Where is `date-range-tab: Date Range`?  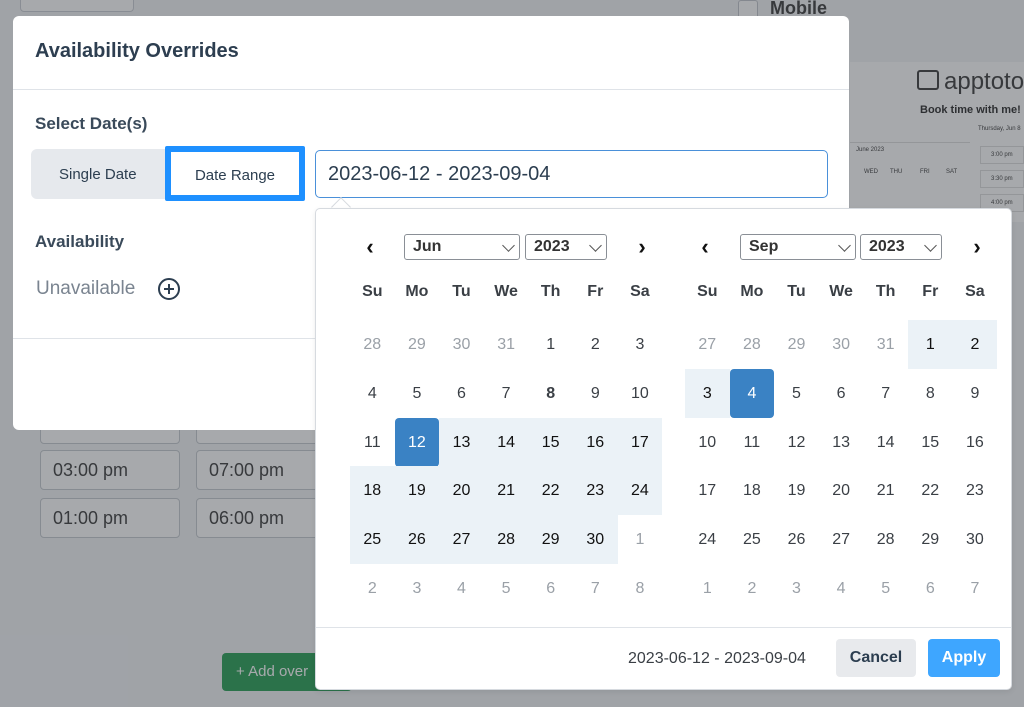 date-range-tab: Date Range is located at coordinates (235, 173).